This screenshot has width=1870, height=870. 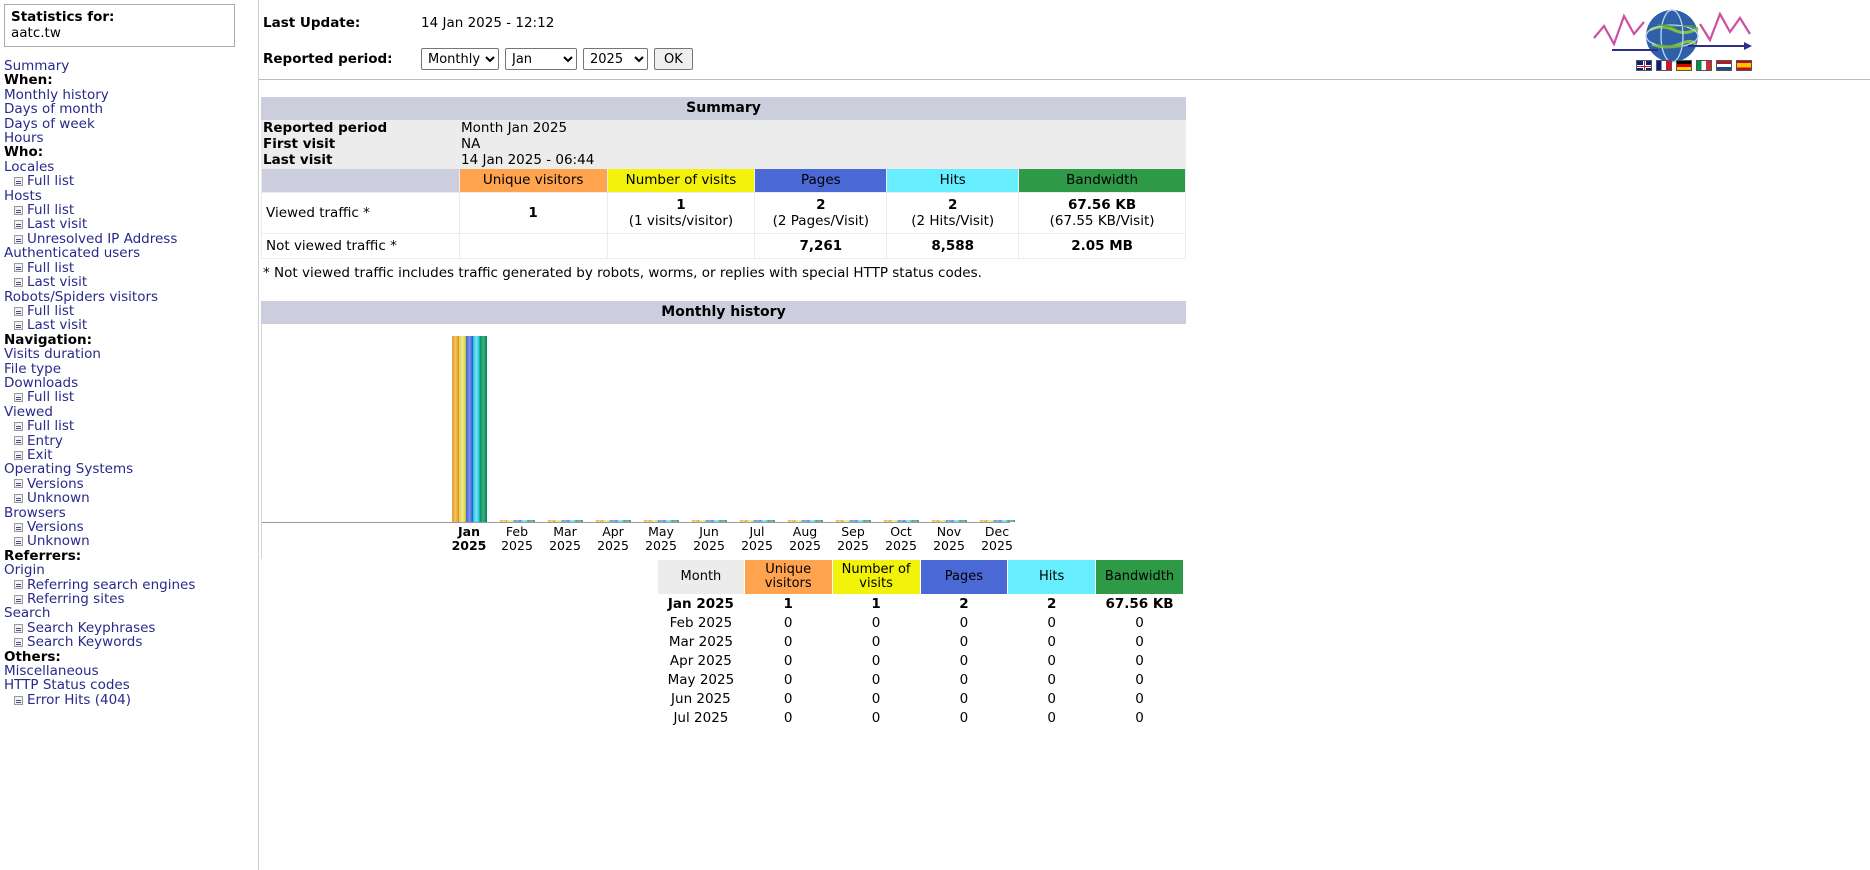 I want to click on sidebar-item-operating-systems: Operating Systems, so click(x=130, y=469).